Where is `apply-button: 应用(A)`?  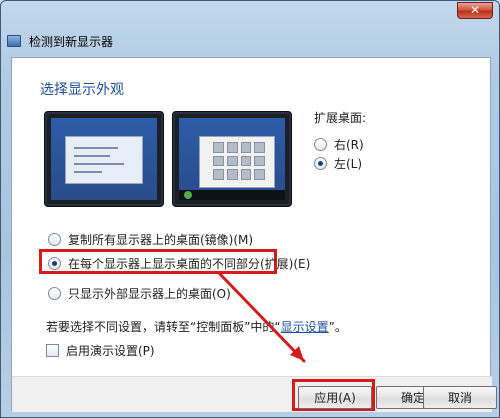 apply-button: 应用(A) is located at coordinates (335, 397).